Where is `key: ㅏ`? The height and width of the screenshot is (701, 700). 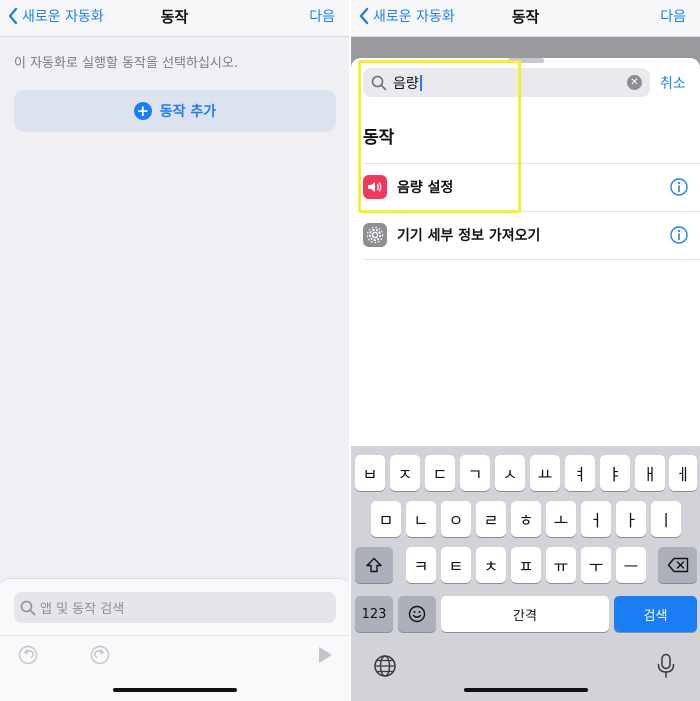 key: ㅏ is located at coordinates (631, 519).